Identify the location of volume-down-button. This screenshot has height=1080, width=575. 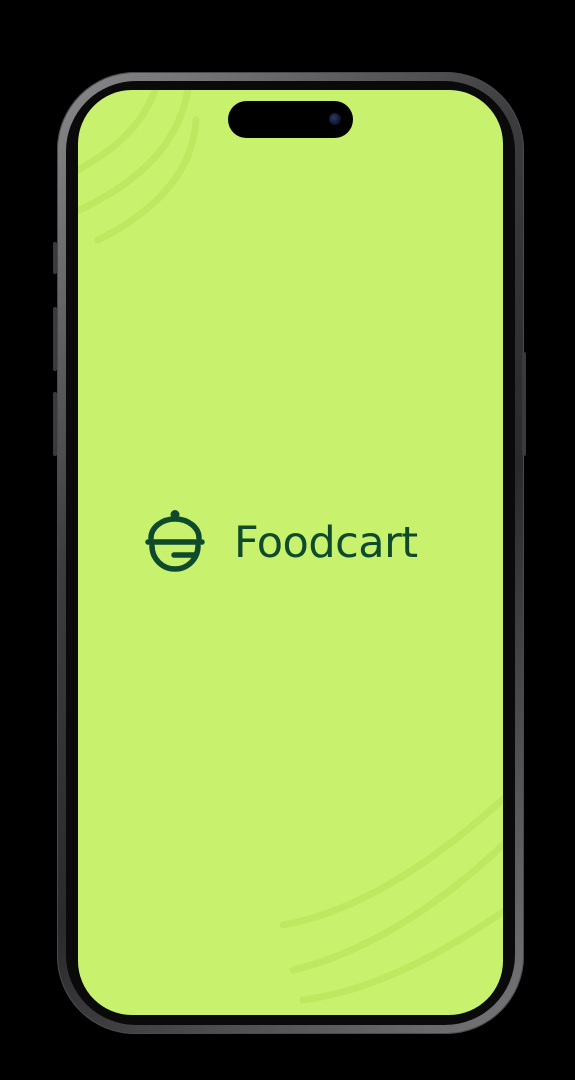
(55, 424).